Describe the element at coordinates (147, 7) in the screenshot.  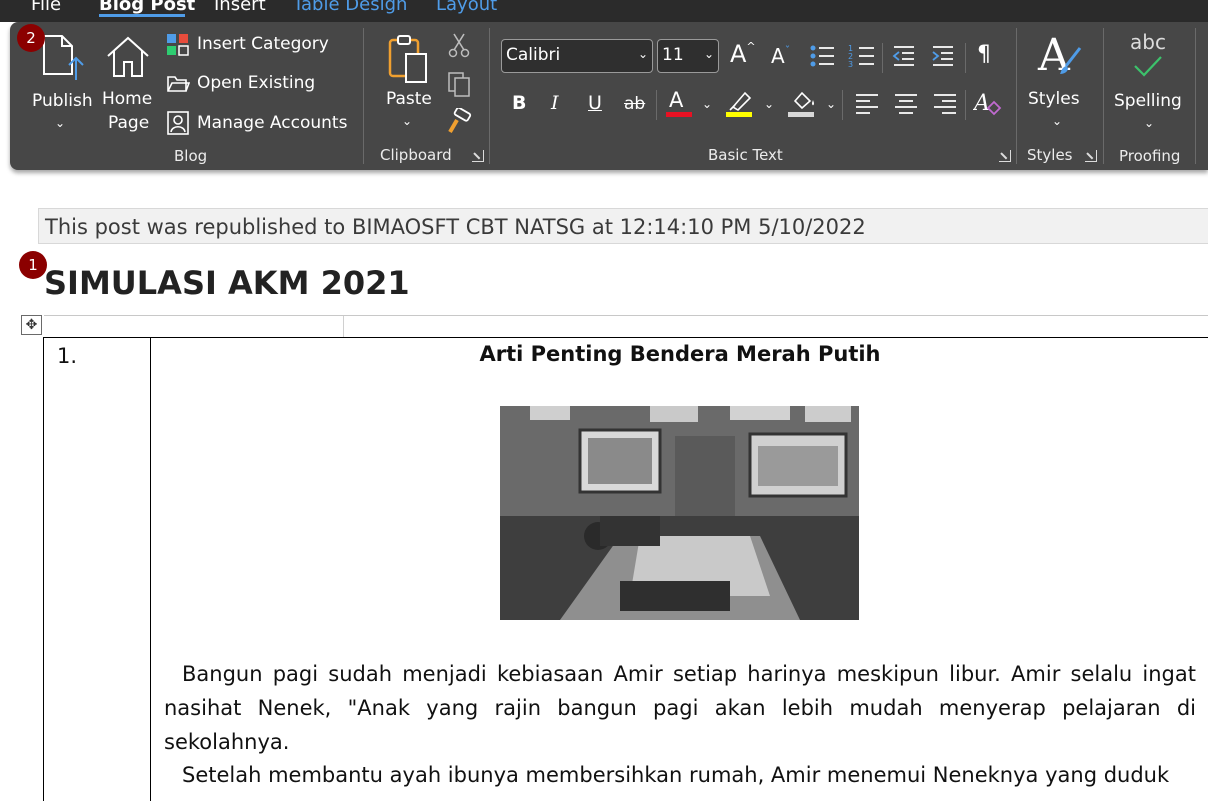
I see `tab-blog-post: Blog Post` at that location.